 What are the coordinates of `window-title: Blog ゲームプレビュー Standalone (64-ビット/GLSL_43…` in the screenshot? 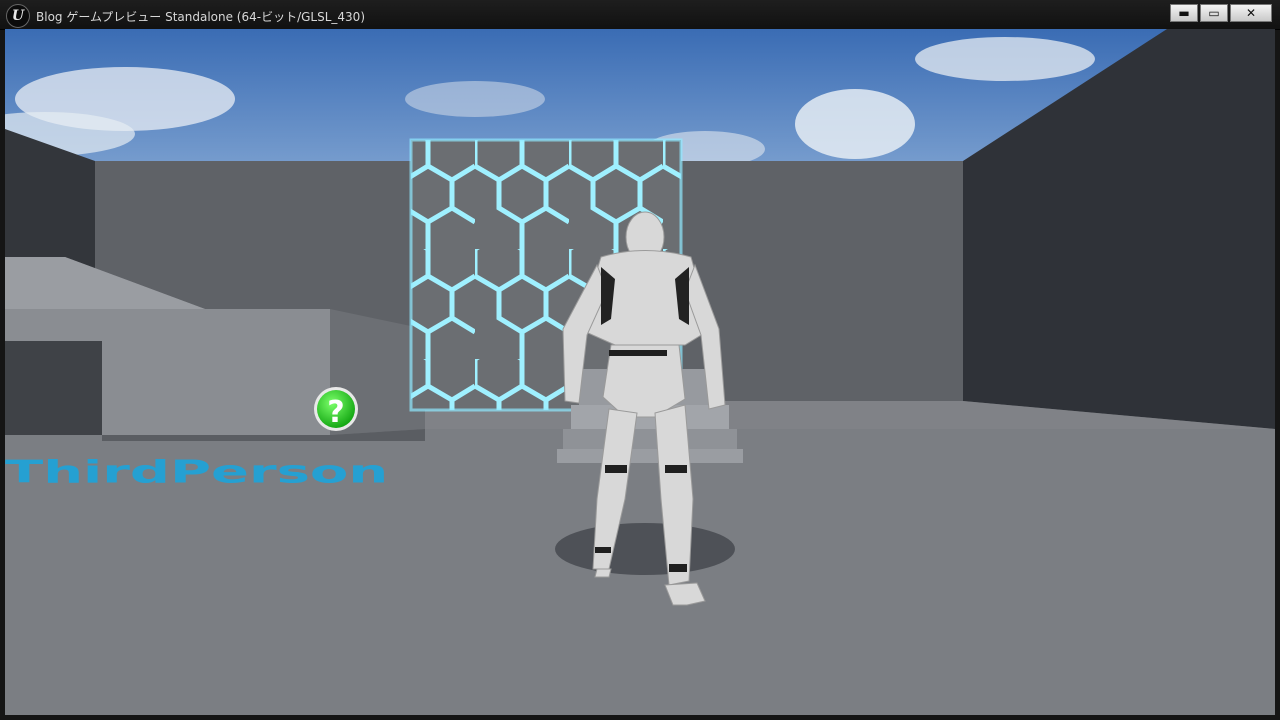 It's located at (201, 17).